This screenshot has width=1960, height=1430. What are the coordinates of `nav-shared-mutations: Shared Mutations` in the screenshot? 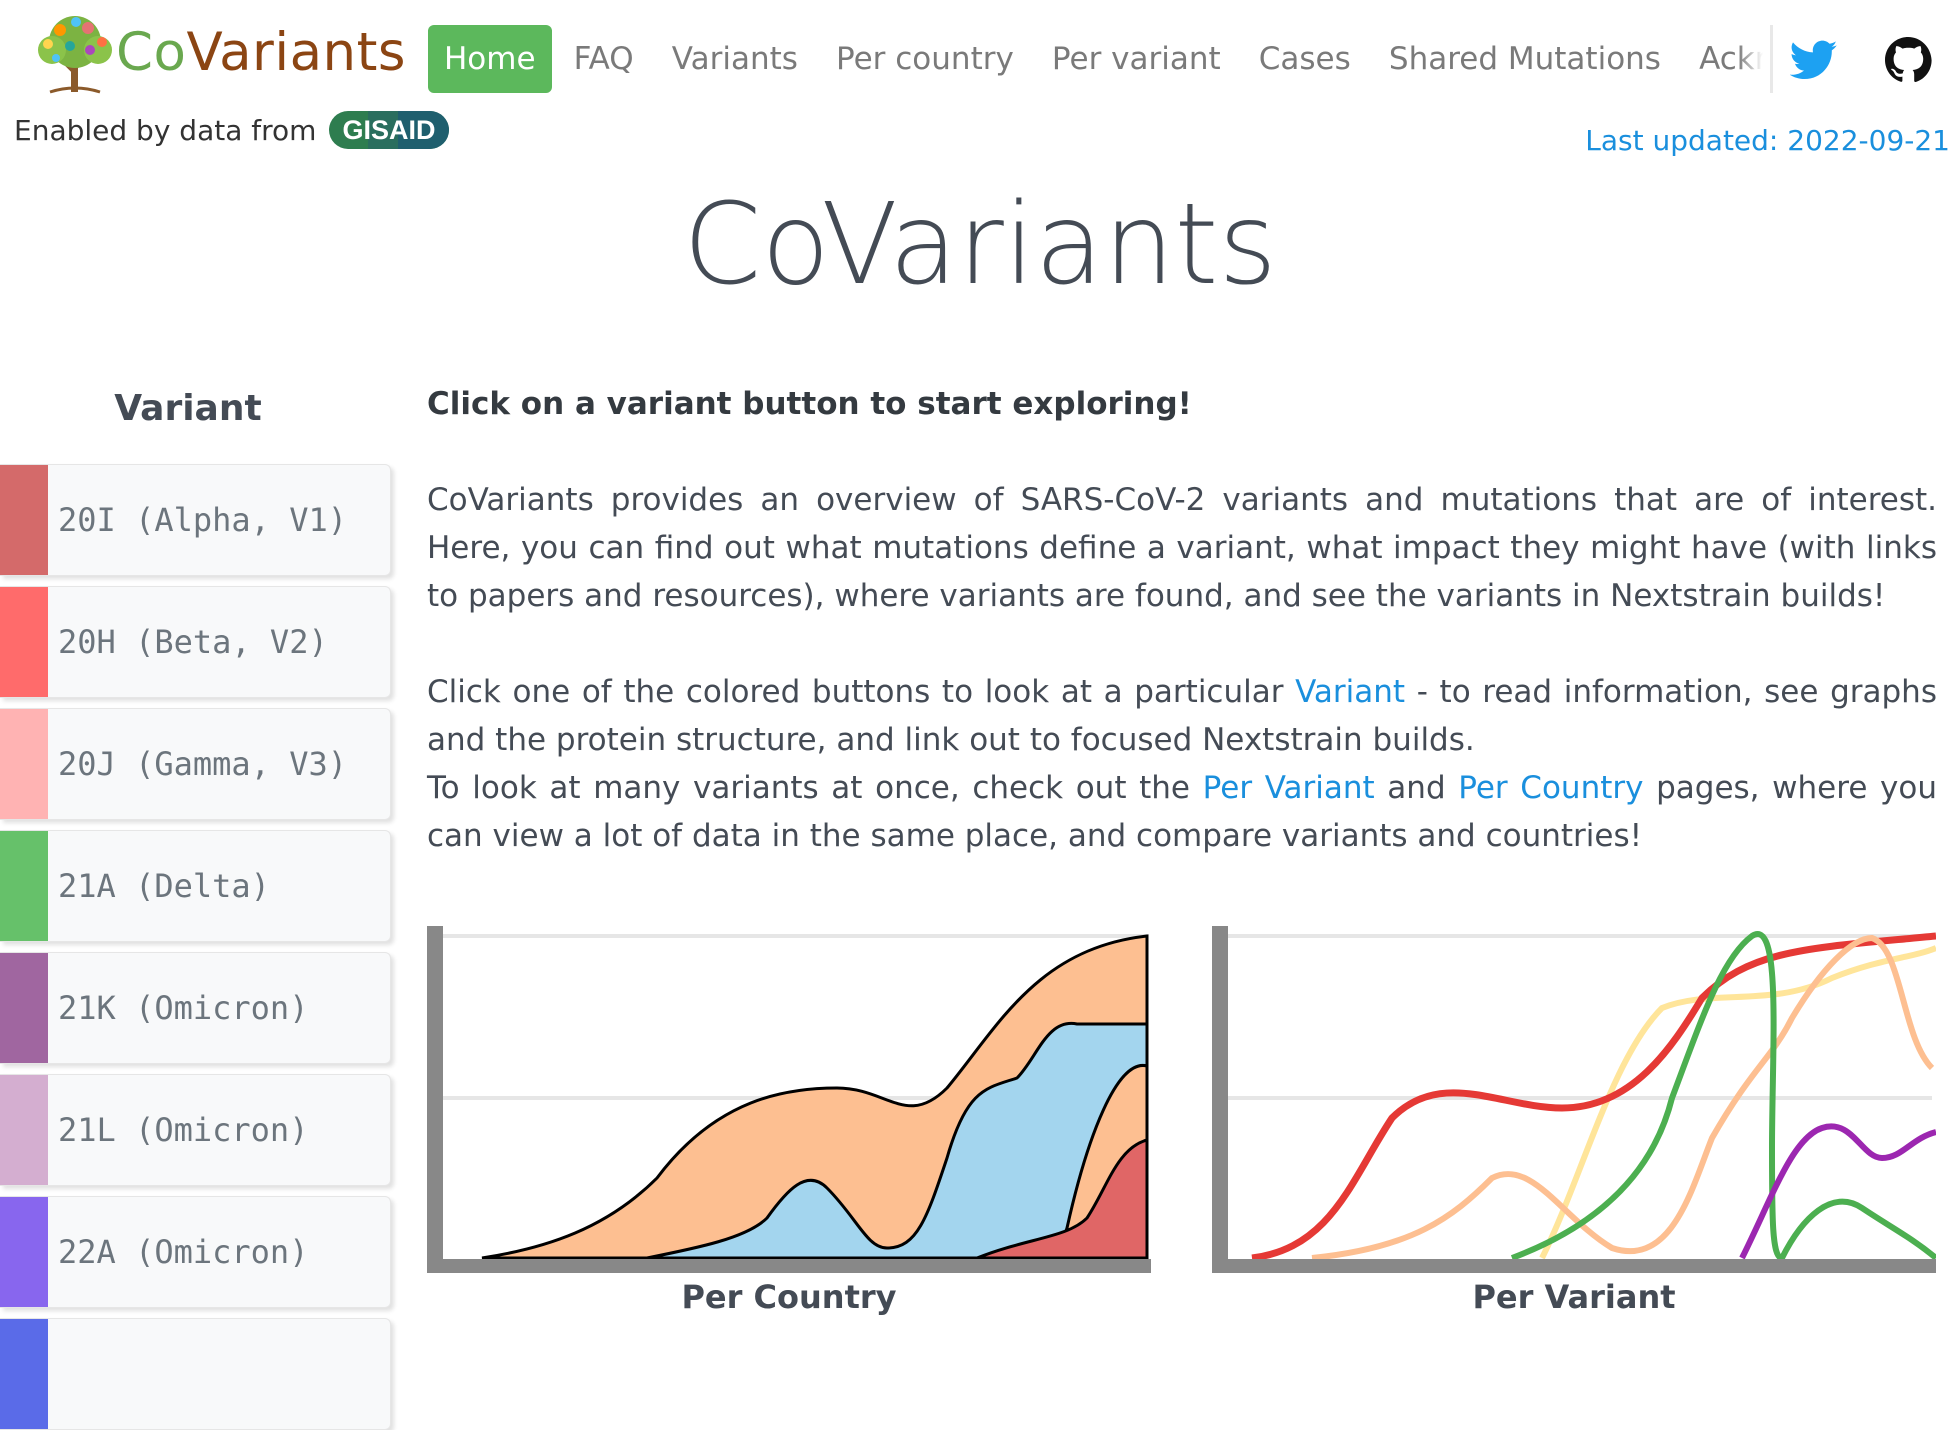 It's located at (1525, 59).